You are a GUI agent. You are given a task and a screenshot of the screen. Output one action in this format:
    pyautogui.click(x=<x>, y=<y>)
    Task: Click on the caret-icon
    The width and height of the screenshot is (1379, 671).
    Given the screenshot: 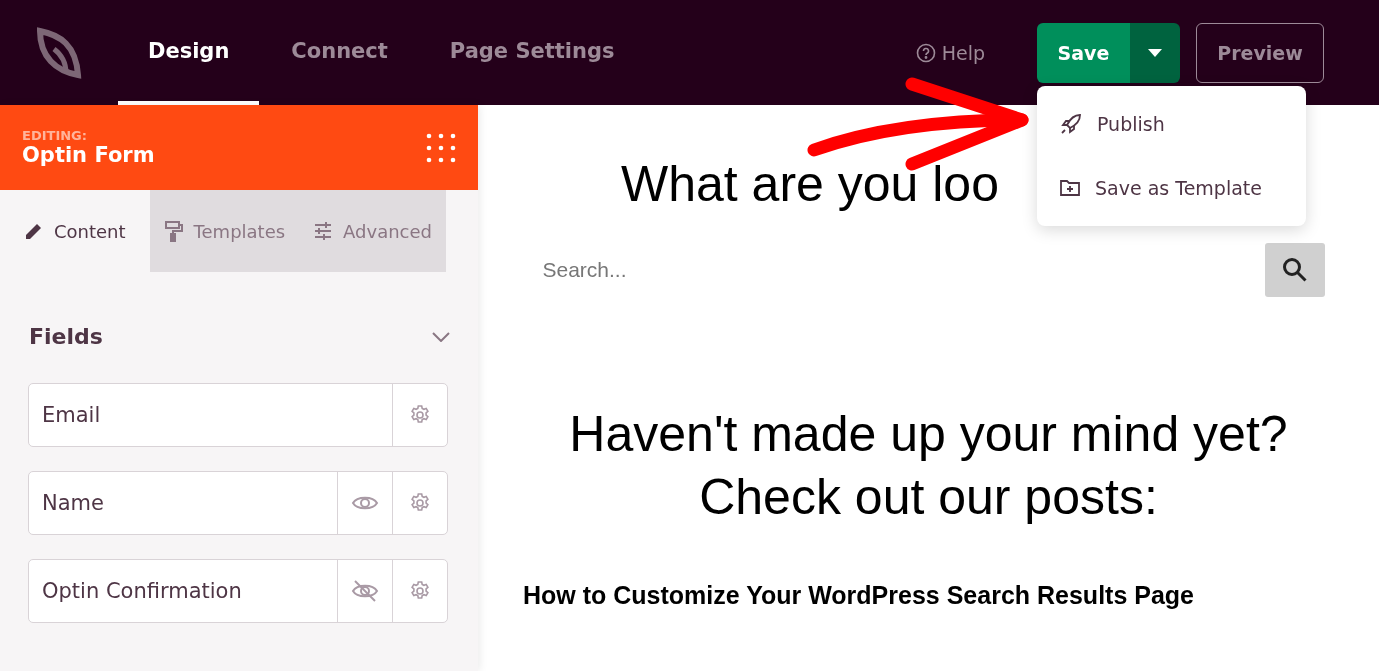 What is the action you would take?
    pyautogui.click(x=1155, y=52)
    